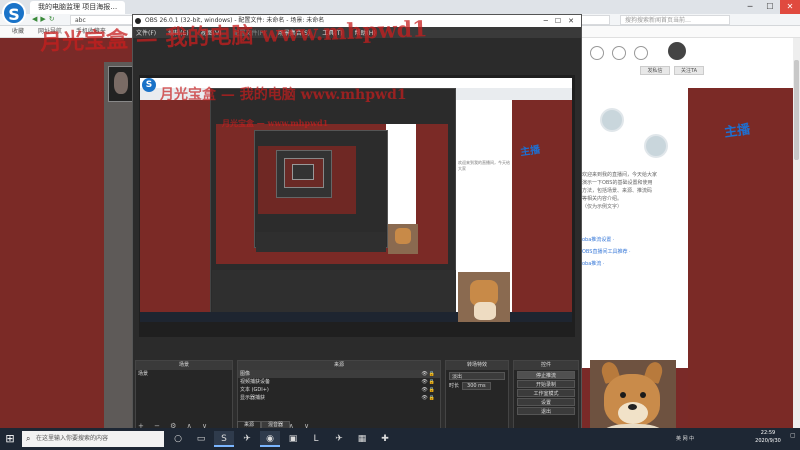 The width and height of the screenshot is (800, 450). I want to click on studio-mode-button: 工作室模式, so click(546, 393).